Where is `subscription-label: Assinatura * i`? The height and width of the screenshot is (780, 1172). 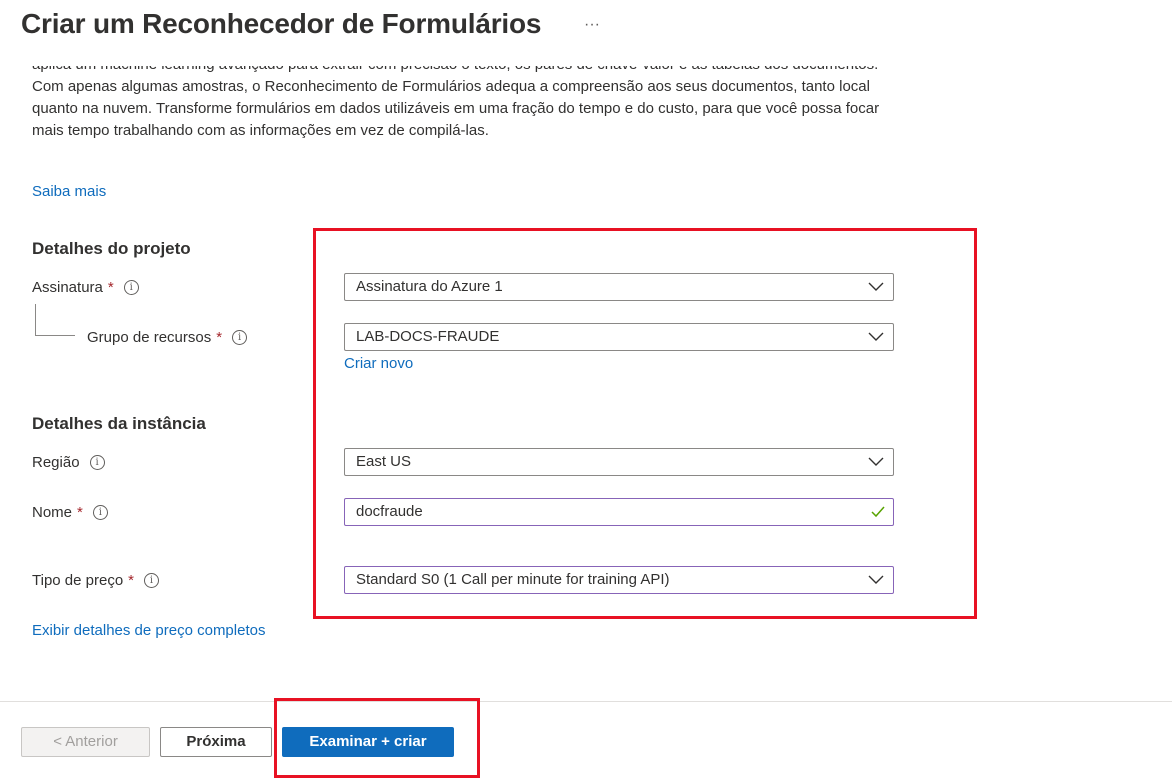 subscription-label: Assinatura * i is located at coordinates (85, 287).